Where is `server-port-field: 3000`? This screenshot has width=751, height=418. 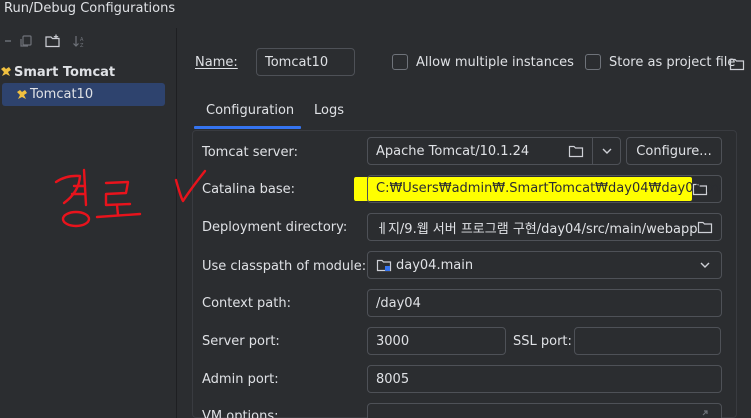
server-port-field: 3000 is located at coordinates (436, 341).